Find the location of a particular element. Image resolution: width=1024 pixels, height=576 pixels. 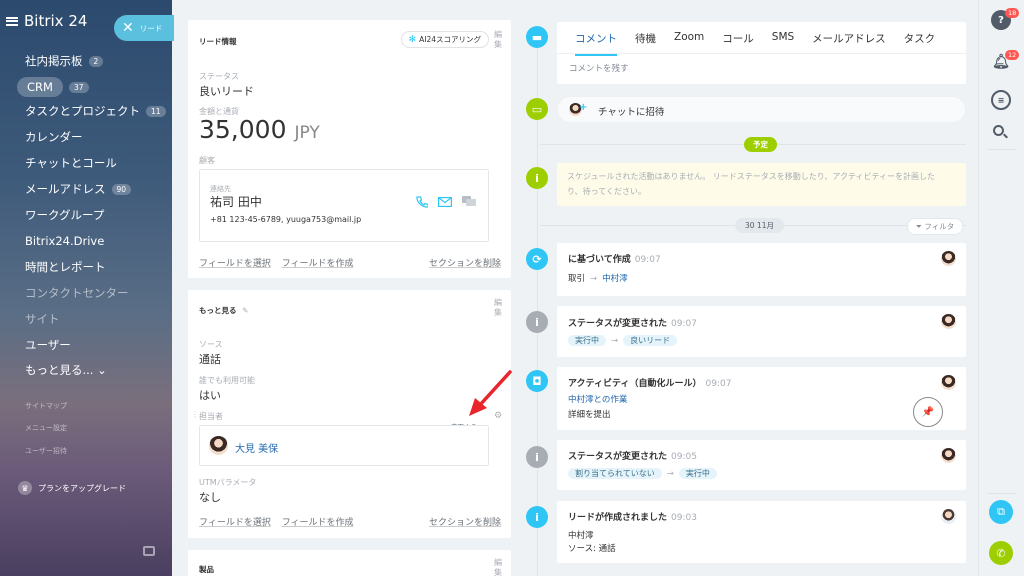

event-title: アクティビティ（自動化ルール） 09:07 is located at coordinates (649, 382).